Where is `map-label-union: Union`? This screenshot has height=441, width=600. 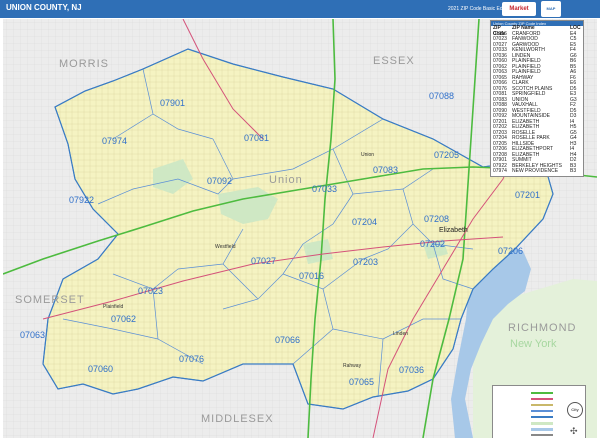
map-label-union: Union is located at coordinates (286, 180).